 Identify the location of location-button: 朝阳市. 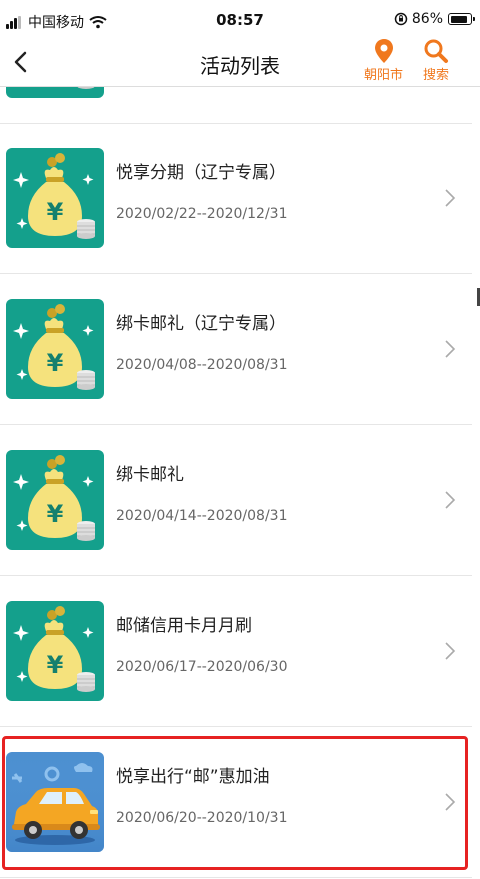
(383, 60).